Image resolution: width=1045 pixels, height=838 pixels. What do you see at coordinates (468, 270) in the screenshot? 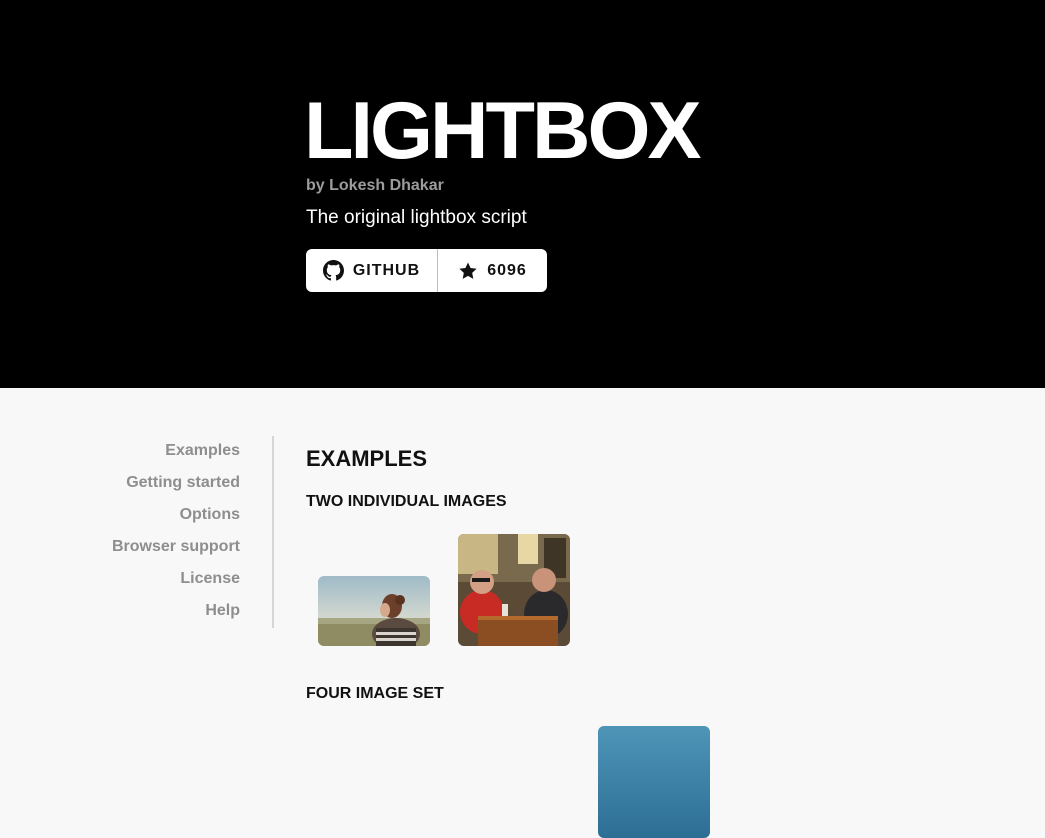
I see `star-icon` at bounding box center [468, 270].